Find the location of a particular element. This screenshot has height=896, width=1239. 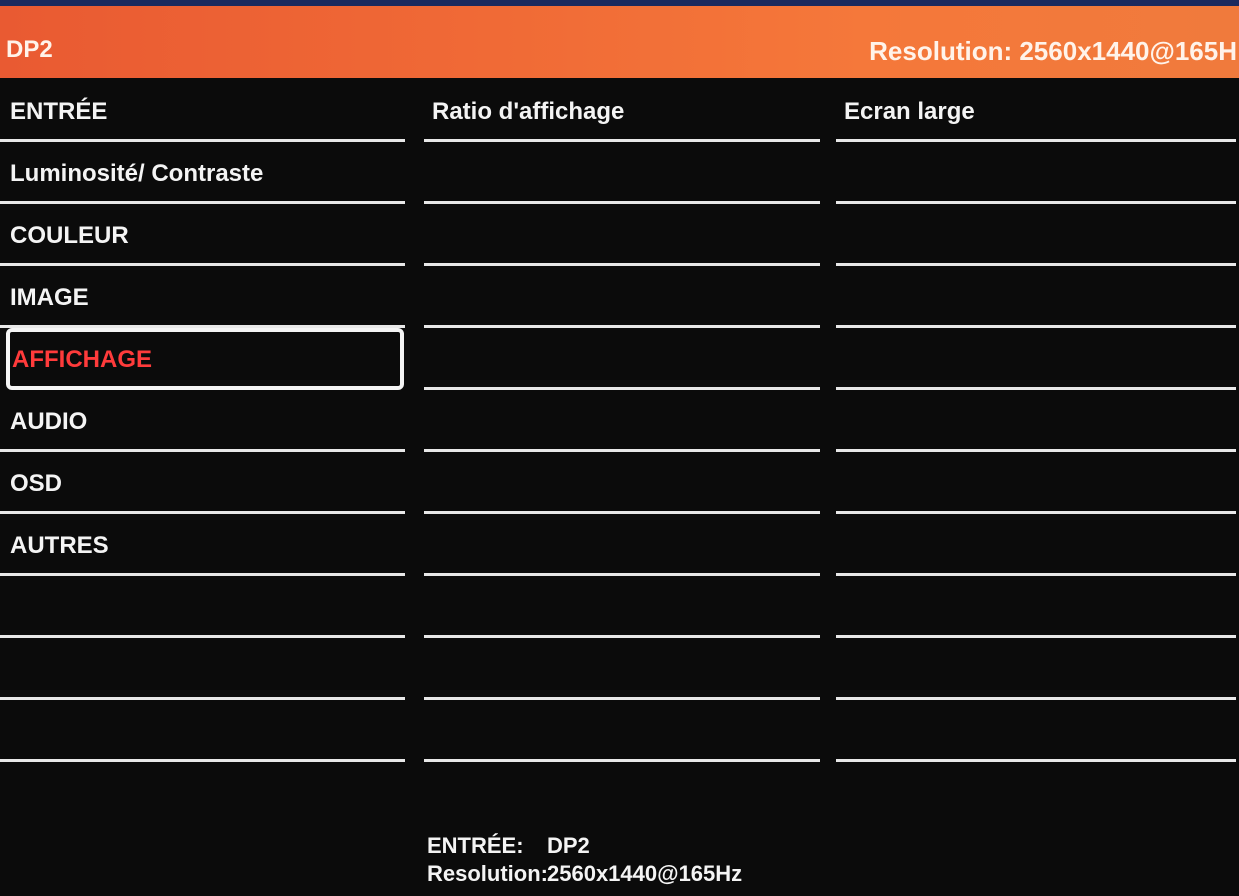

status-footer: ENTRÉE: DP2 Resolution:2560x1440@165Hz is located at coordinates (584, 860).